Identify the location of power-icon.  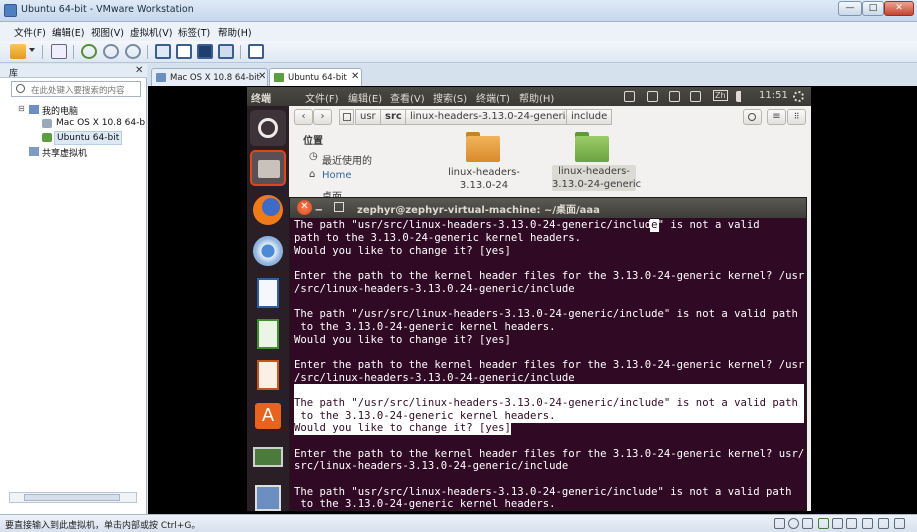
(18, 51).